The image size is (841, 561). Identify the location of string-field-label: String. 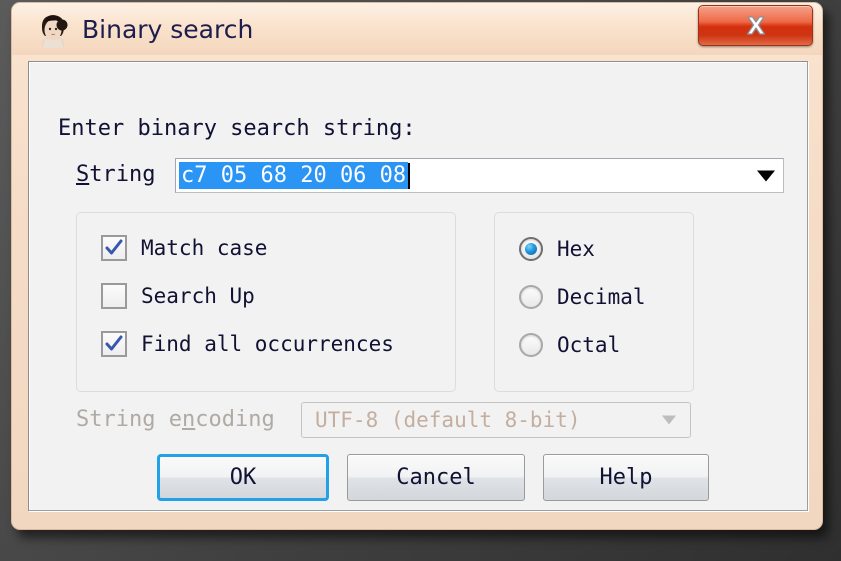
(115, 174).